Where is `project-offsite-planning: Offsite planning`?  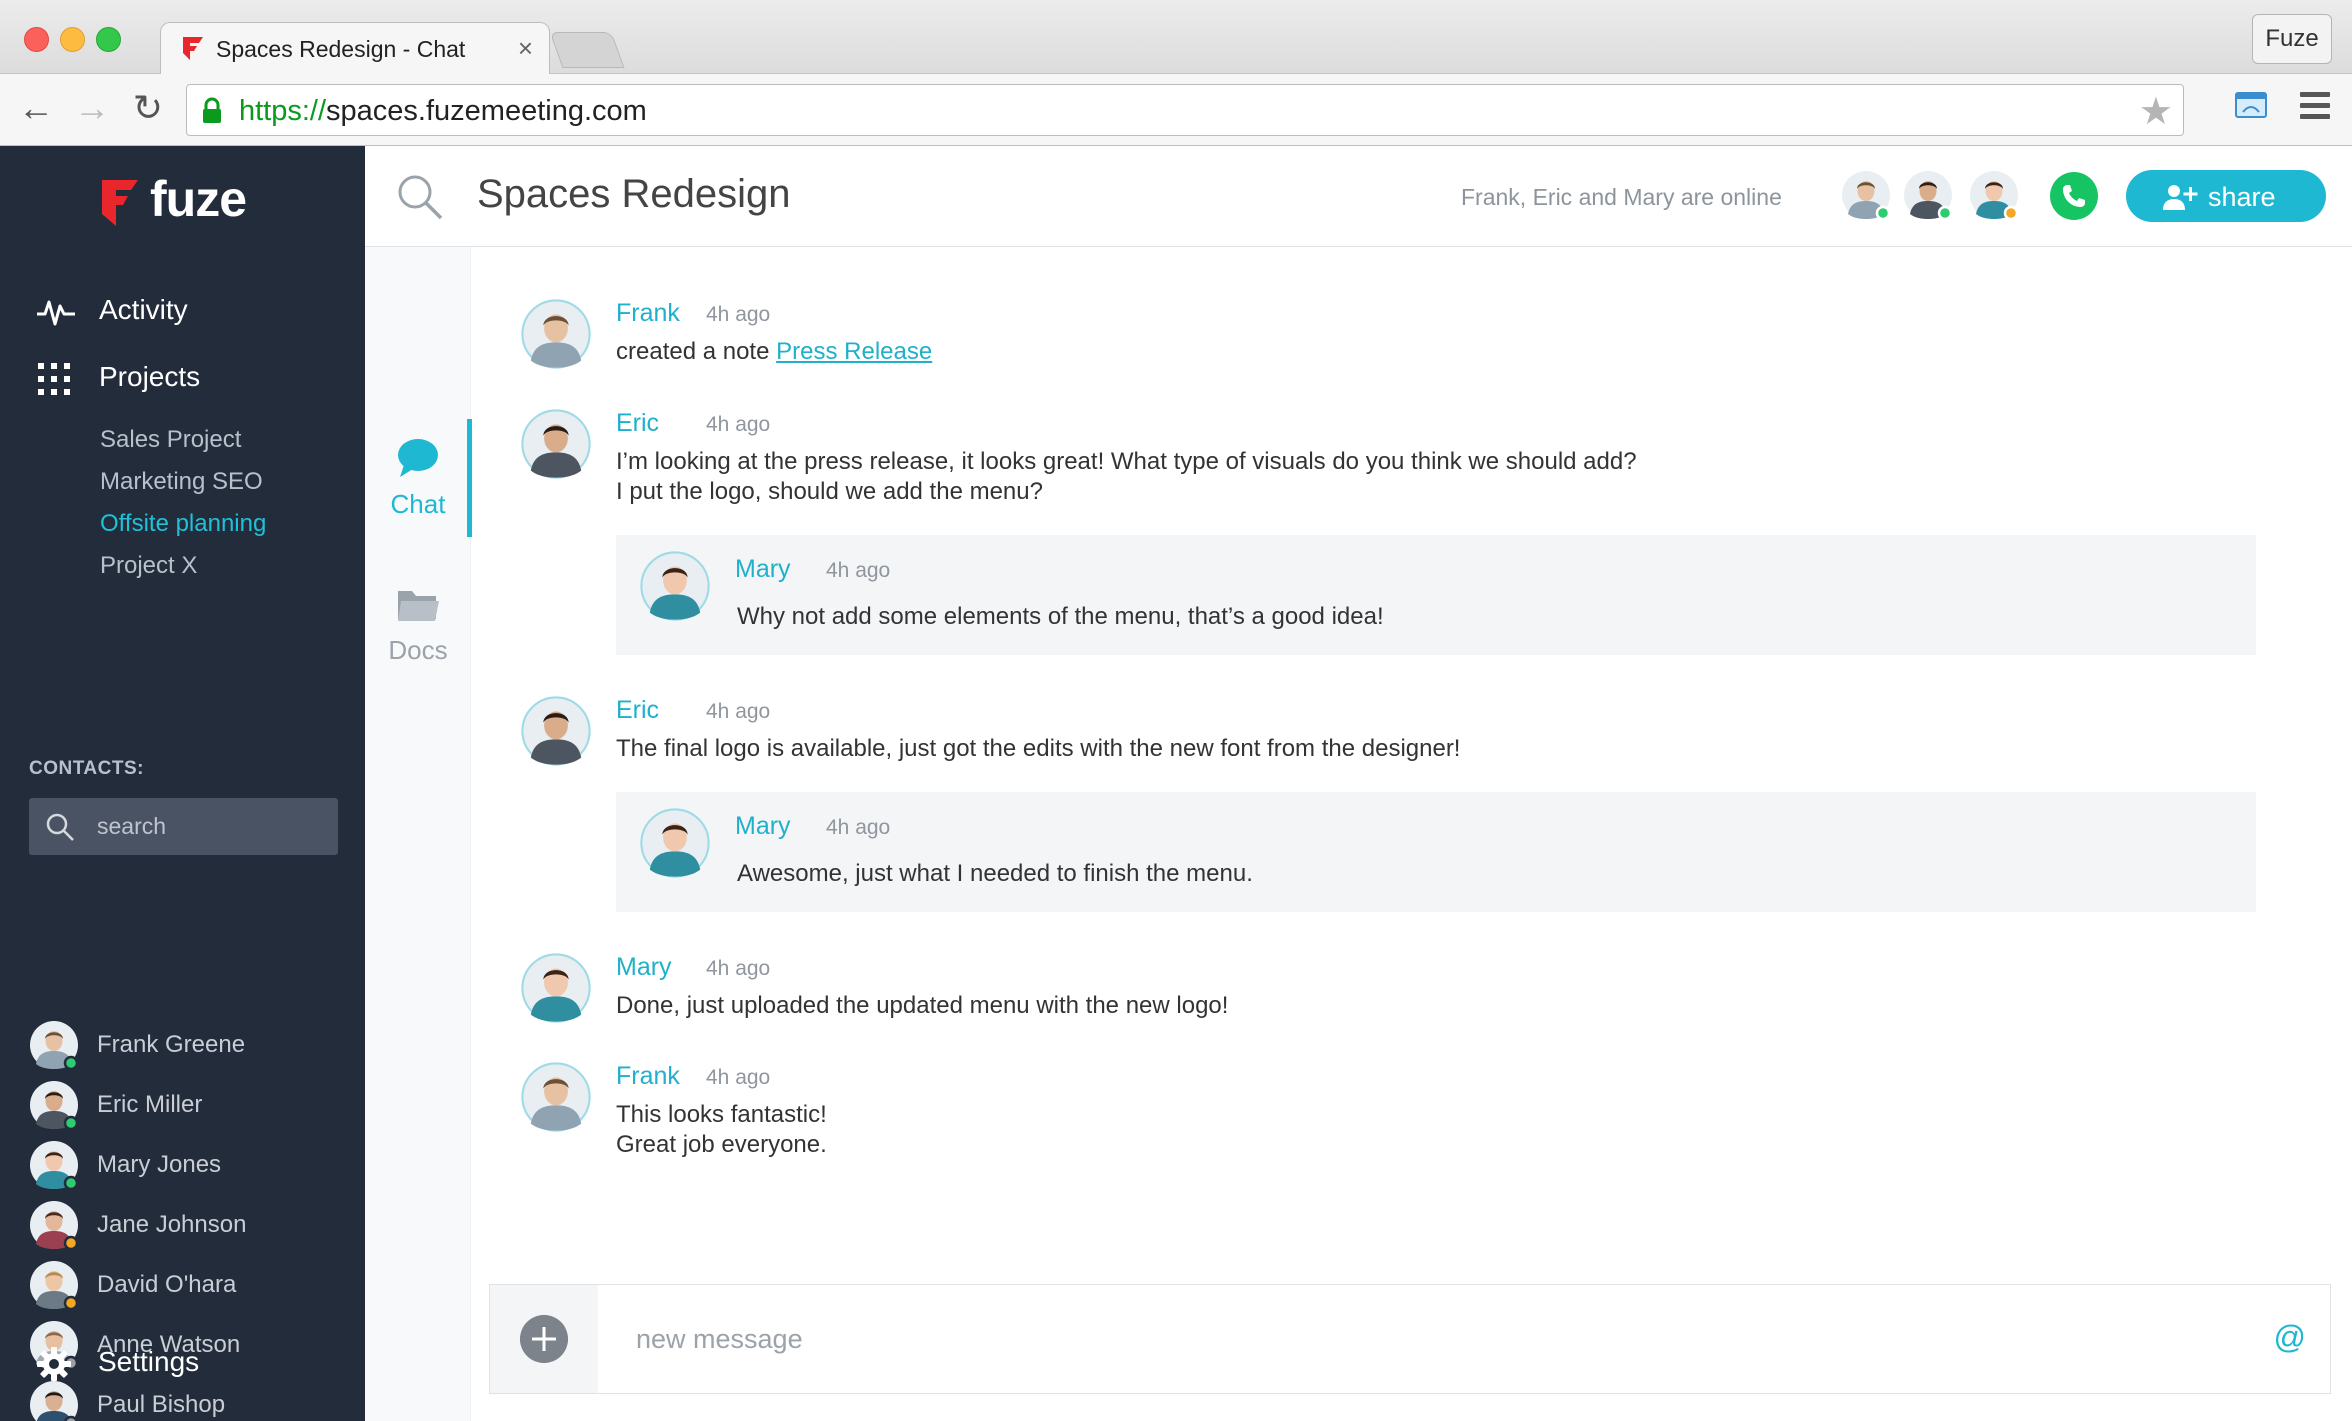 project-offsite-planning: Offsite planning is located at coordinates (183, 524).